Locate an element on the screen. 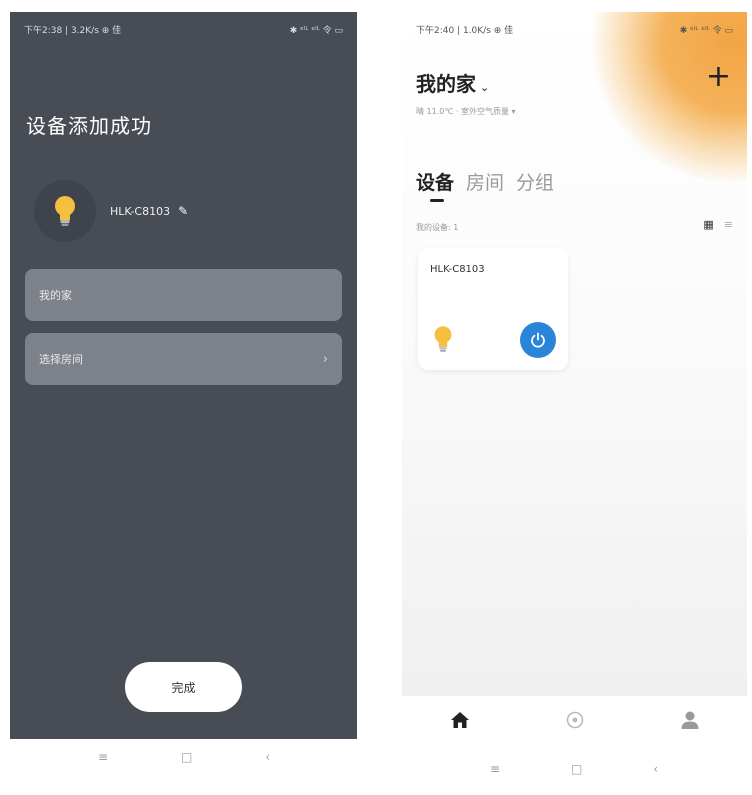  left-nav-bar: ≡ □ ‹ is located at coordinates (184, 757).